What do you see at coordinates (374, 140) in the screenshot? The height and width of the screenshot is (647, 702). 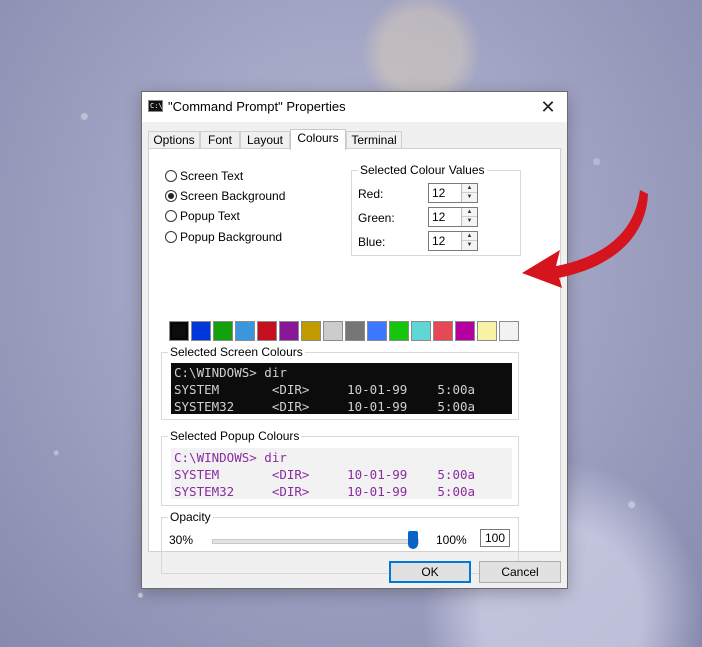 I see `tab-terminal: Terminal` at bounding box center [374, 140].